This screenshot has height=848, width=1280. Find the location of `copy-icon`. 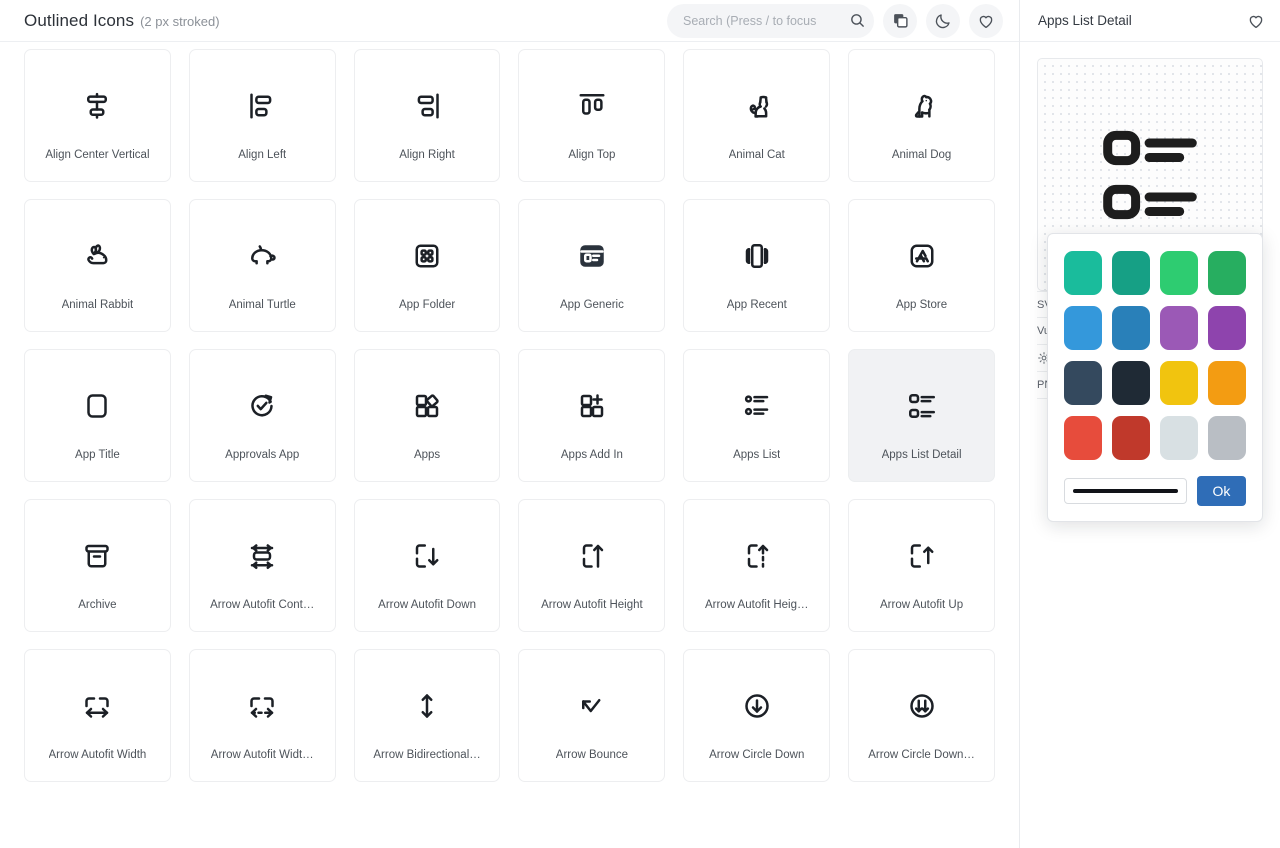

copy-icon is located at coordinates (900, 21).